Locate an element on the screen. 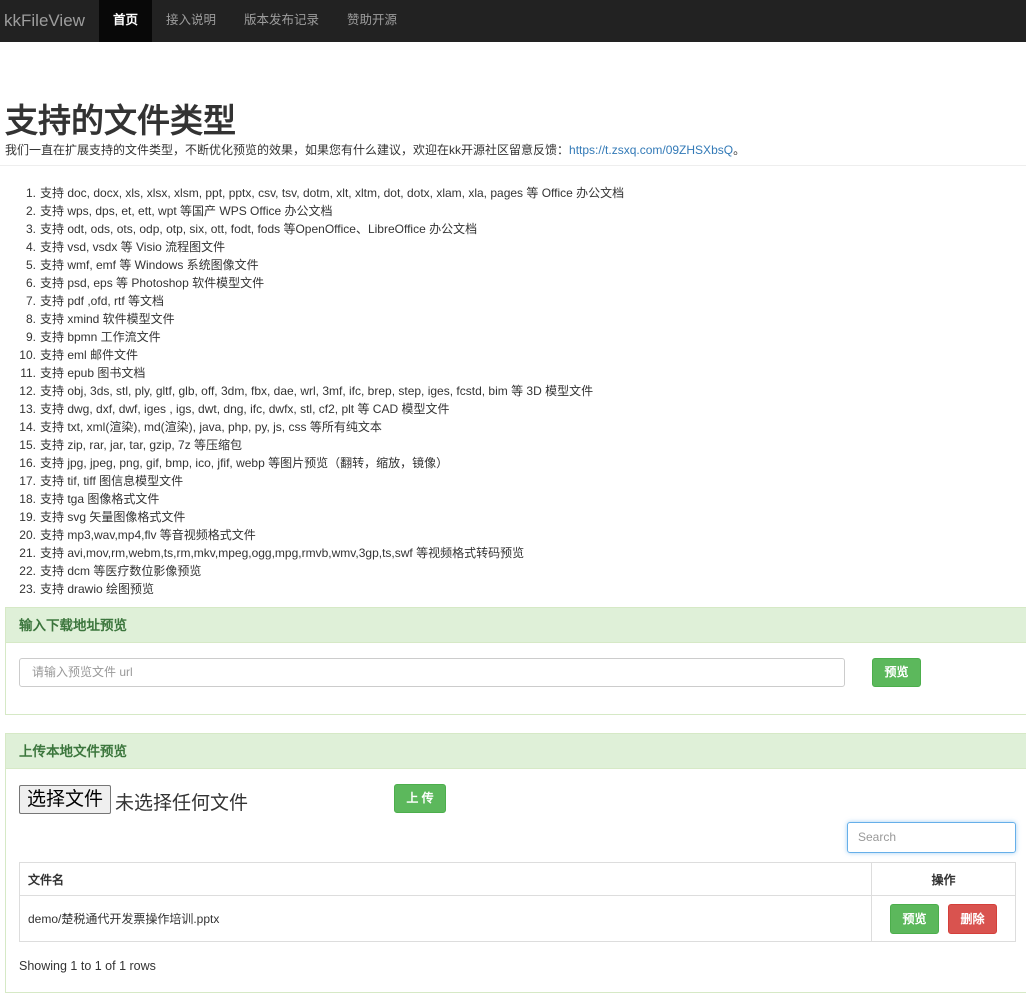 The height and width of the screenshot is (993, 1026). page-title: 支持的文件类型 is located at coordinates (120, 120).